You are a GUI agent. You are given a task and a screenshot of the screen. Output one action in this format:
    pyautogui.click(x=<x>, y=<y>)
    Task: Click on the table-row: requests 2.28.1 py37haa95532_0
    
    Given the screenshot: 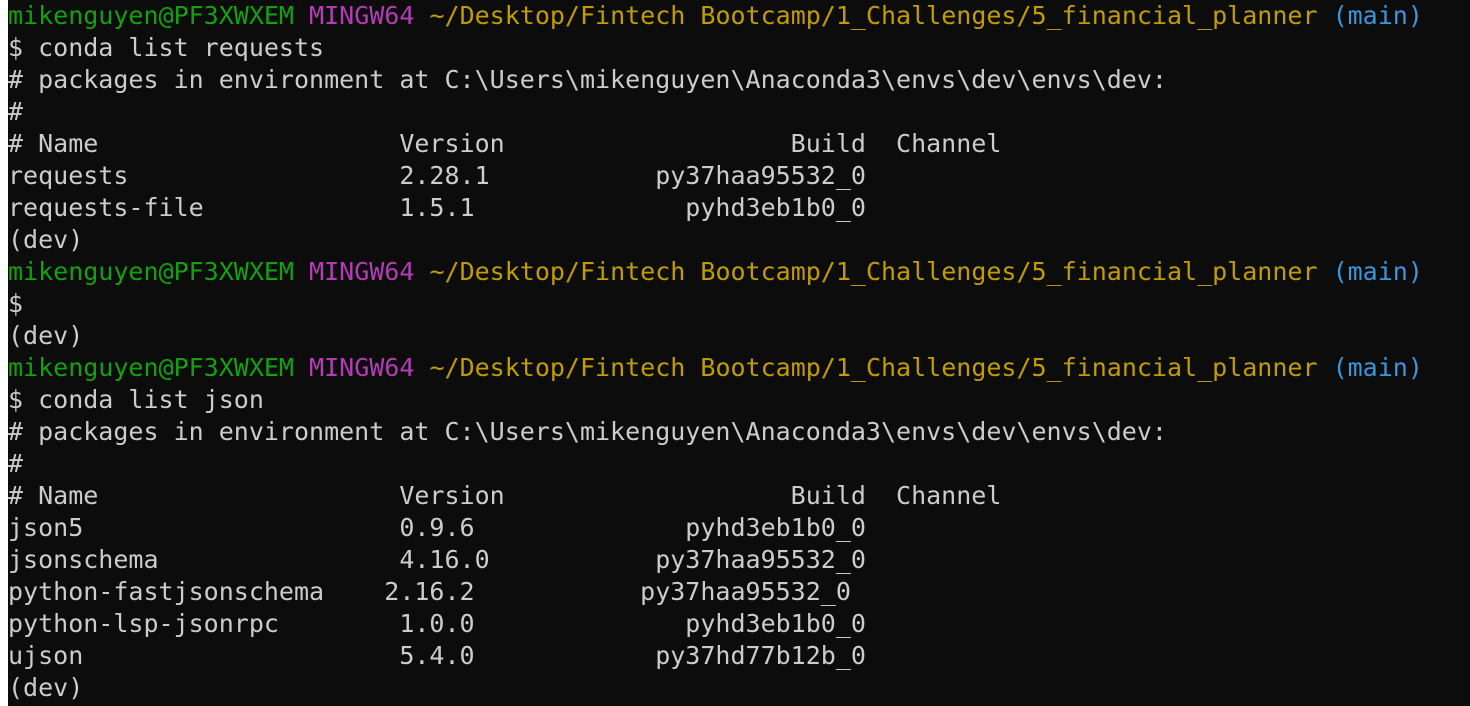 What is the action you would take?
    pyautogui.click(x=437, y=175)
    